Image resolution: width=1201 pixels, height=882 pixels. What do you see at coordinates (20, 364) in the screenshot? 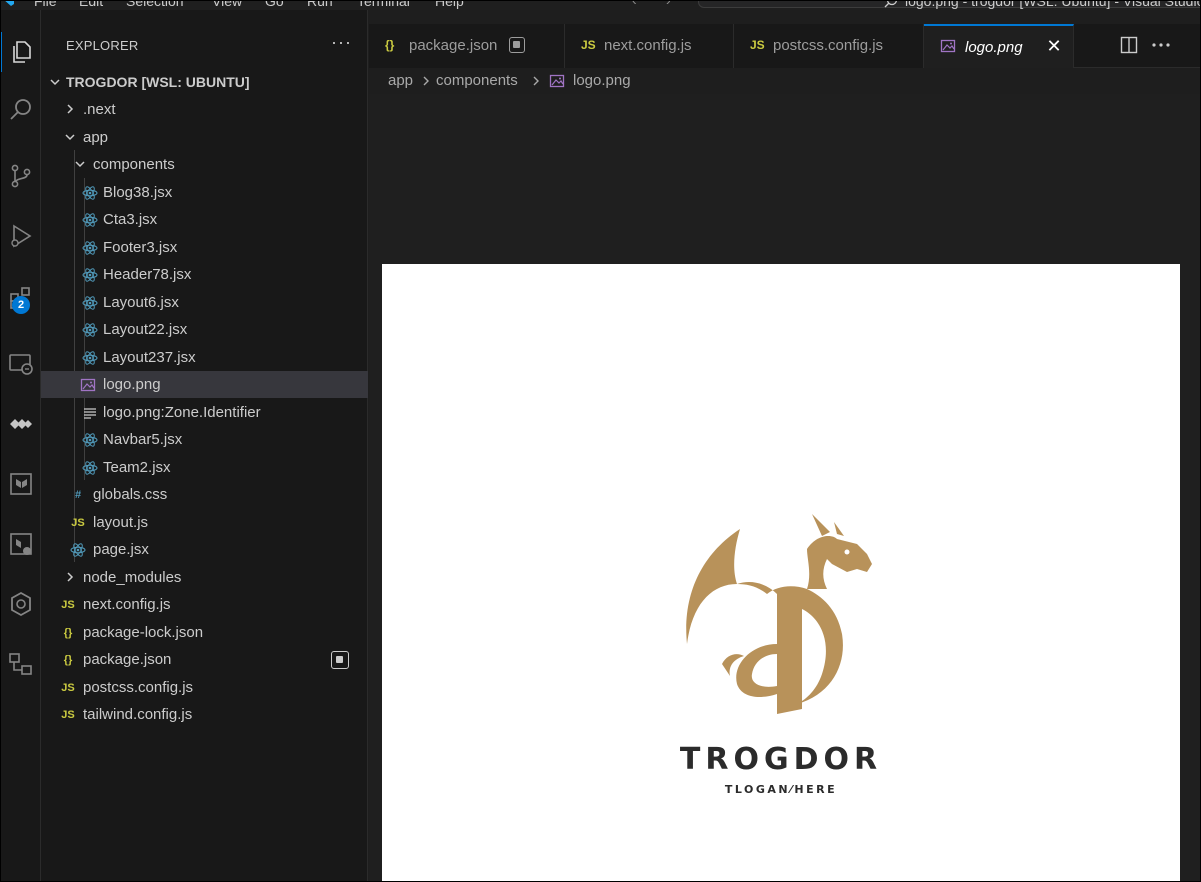
I see `activity-remote-explorer` at bounding box center [20, 364].